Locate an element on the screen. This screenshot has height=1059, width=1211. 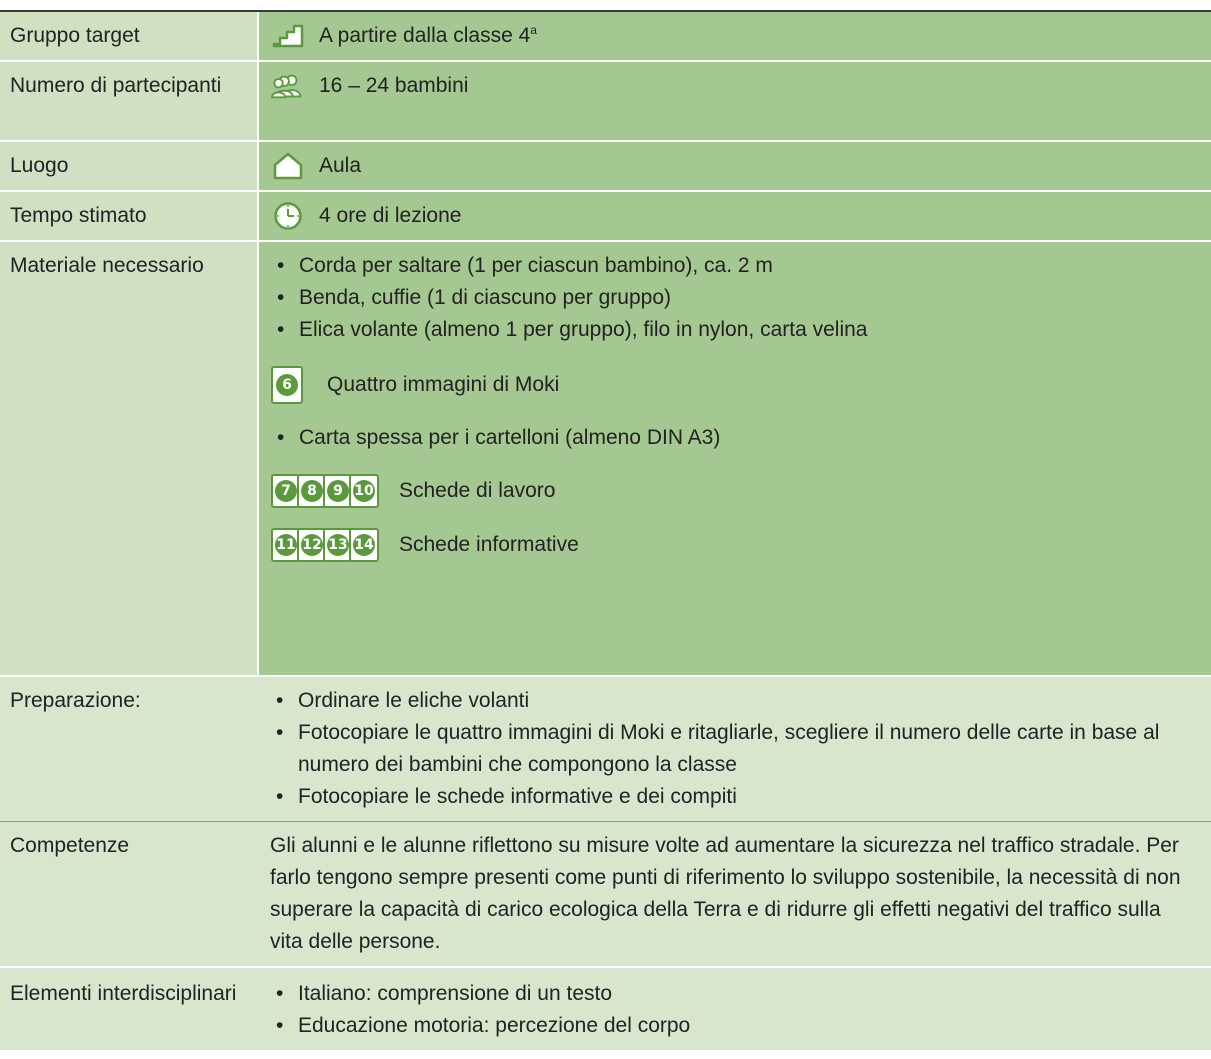
target-text: A partire dalla classe 4a is located at coordinates (428, 36).